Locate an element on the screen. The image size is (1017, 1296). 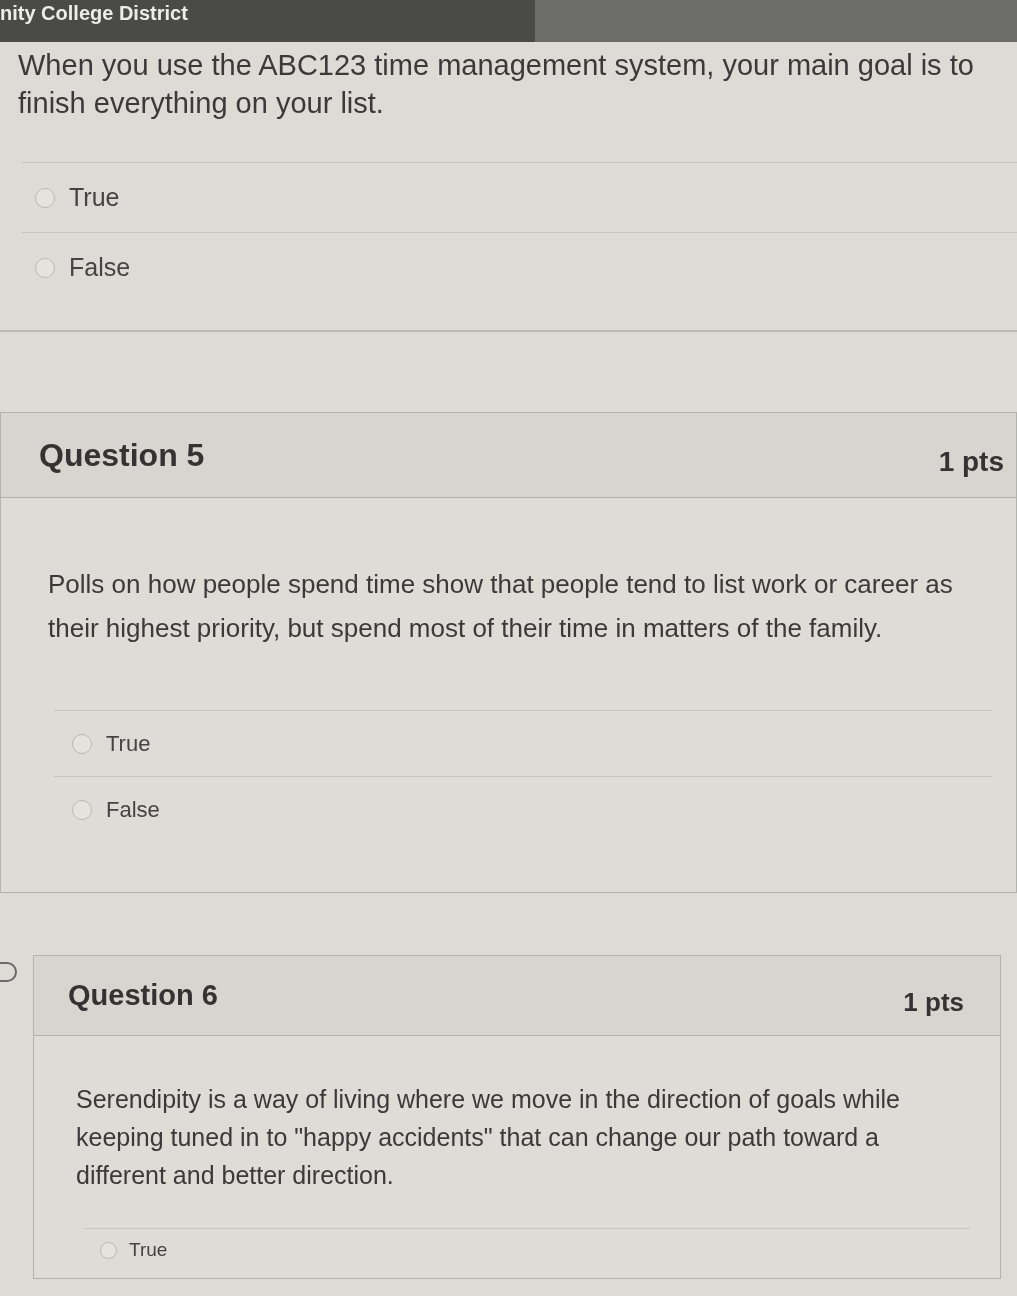
question-title: Question 6 is located at coordinates (143, 995).